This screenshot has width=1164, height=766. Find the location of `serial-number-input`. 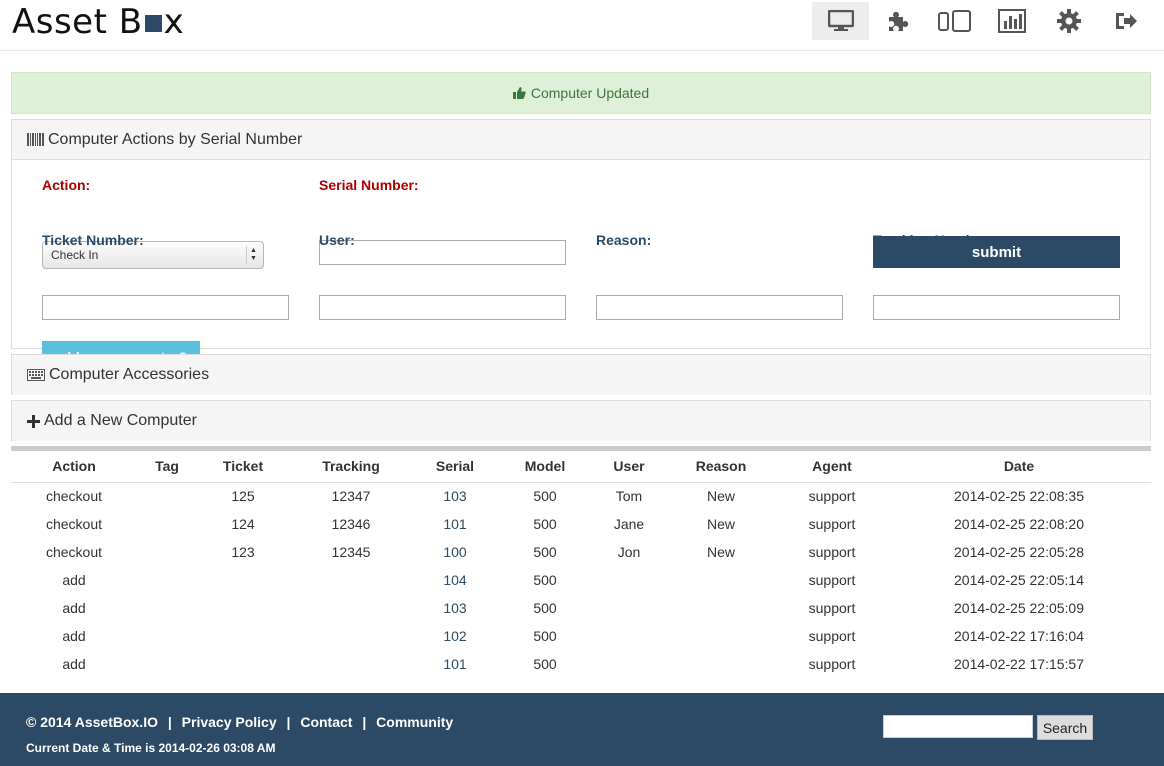

serial-number-input is located at coordinates (442, 252).